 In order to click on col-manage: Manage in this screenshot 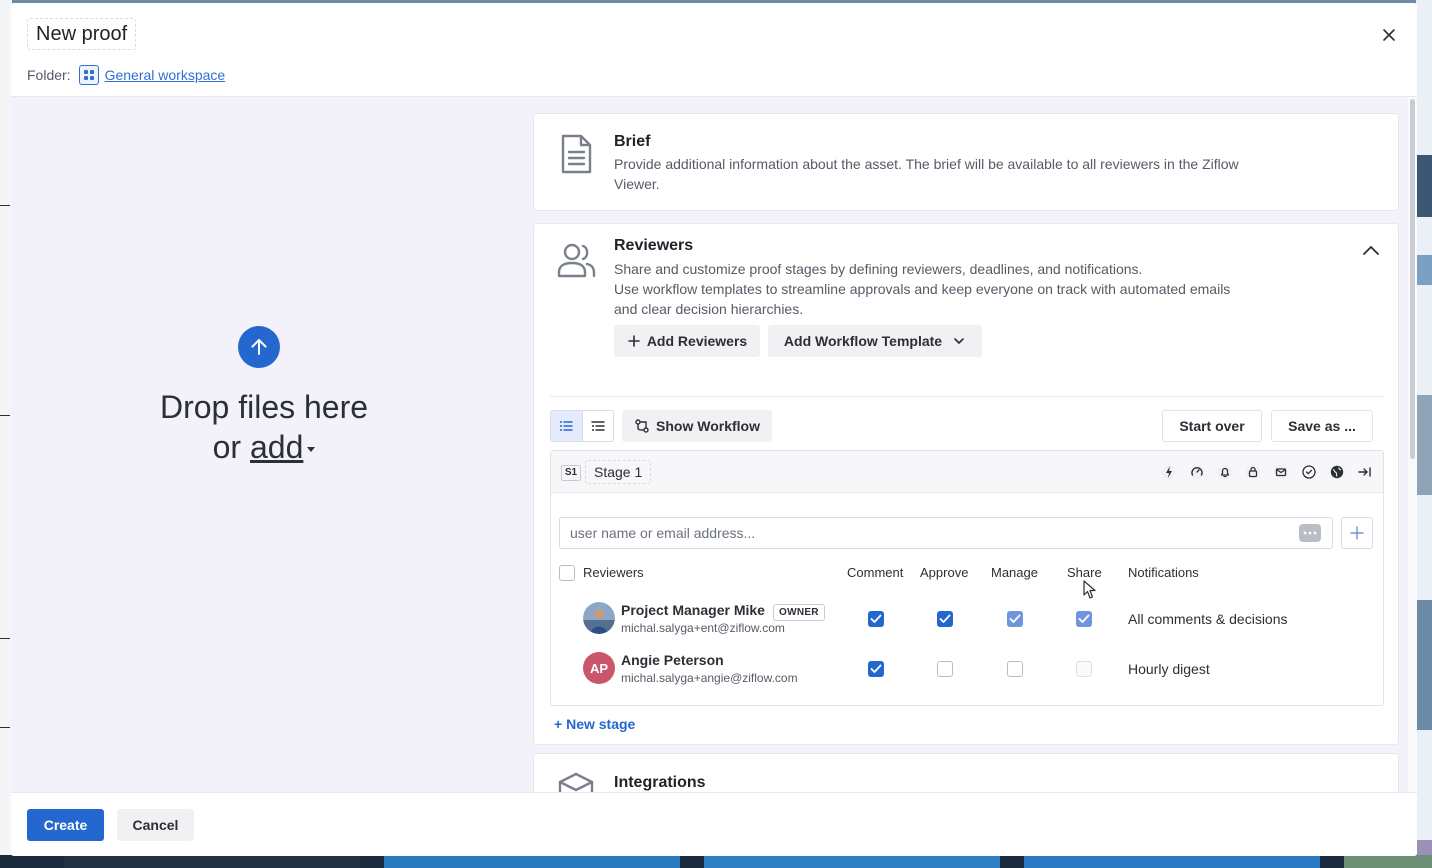, I will do `click(1014, 572)`.